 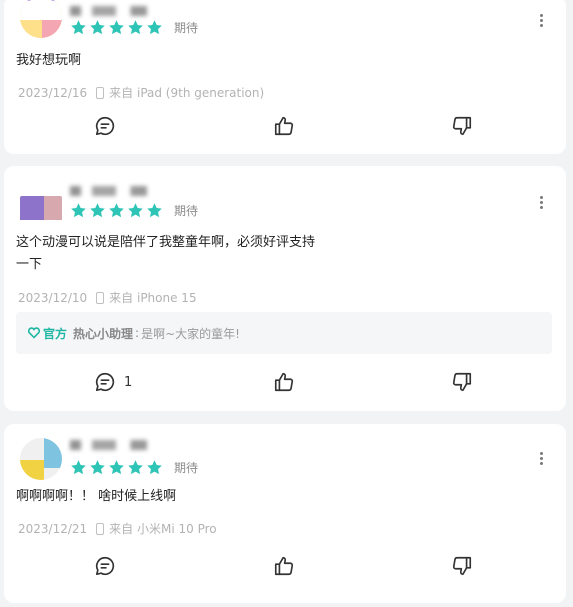 What do you see at coordinates (53, 297) in the screenshot?
I see `review-date: 2023/12/10` at bounding box center [53, 297].